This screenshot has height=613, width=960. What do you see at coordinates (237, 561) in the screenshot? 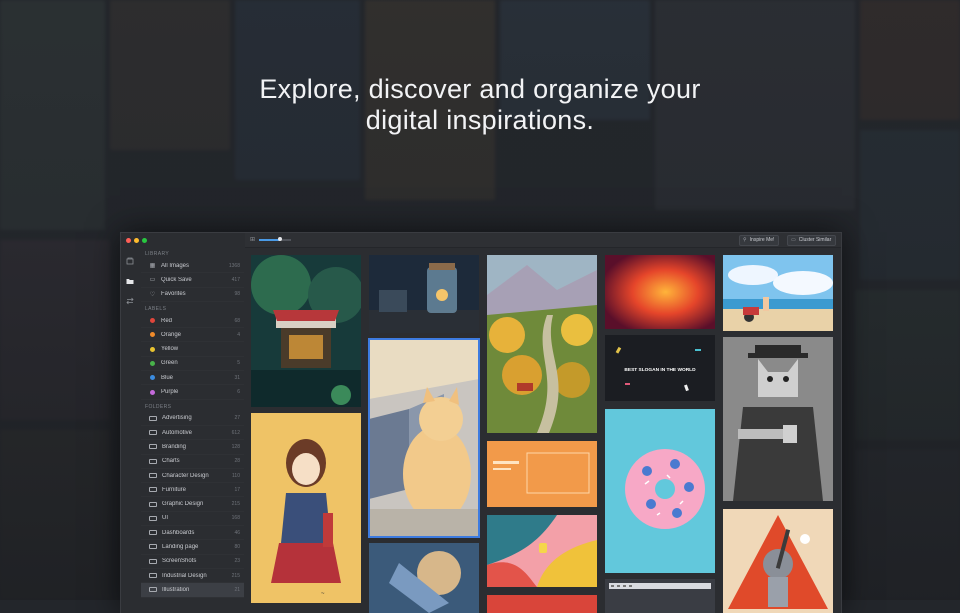
I see `sidebar-item-count: 23` at bounding box center [237, 561].